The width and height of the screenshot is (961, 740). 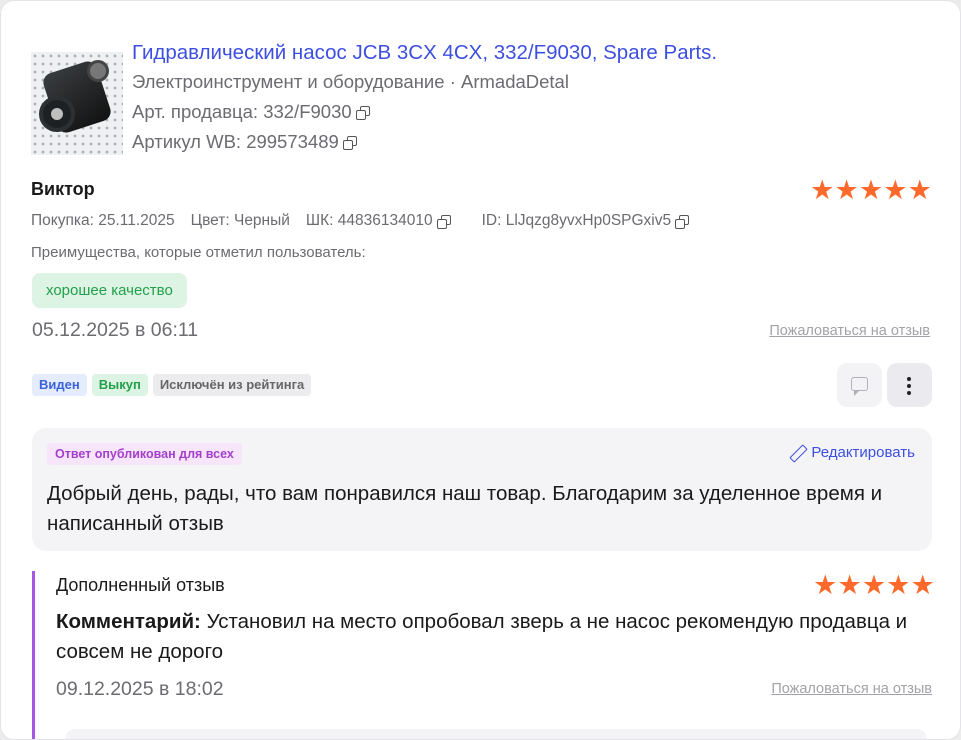 What do you see at coordinates (232, 385) in the screenshot?
I see `status-badge-excluded: Исключён из рейтинга` at bounding box center [232, 385].